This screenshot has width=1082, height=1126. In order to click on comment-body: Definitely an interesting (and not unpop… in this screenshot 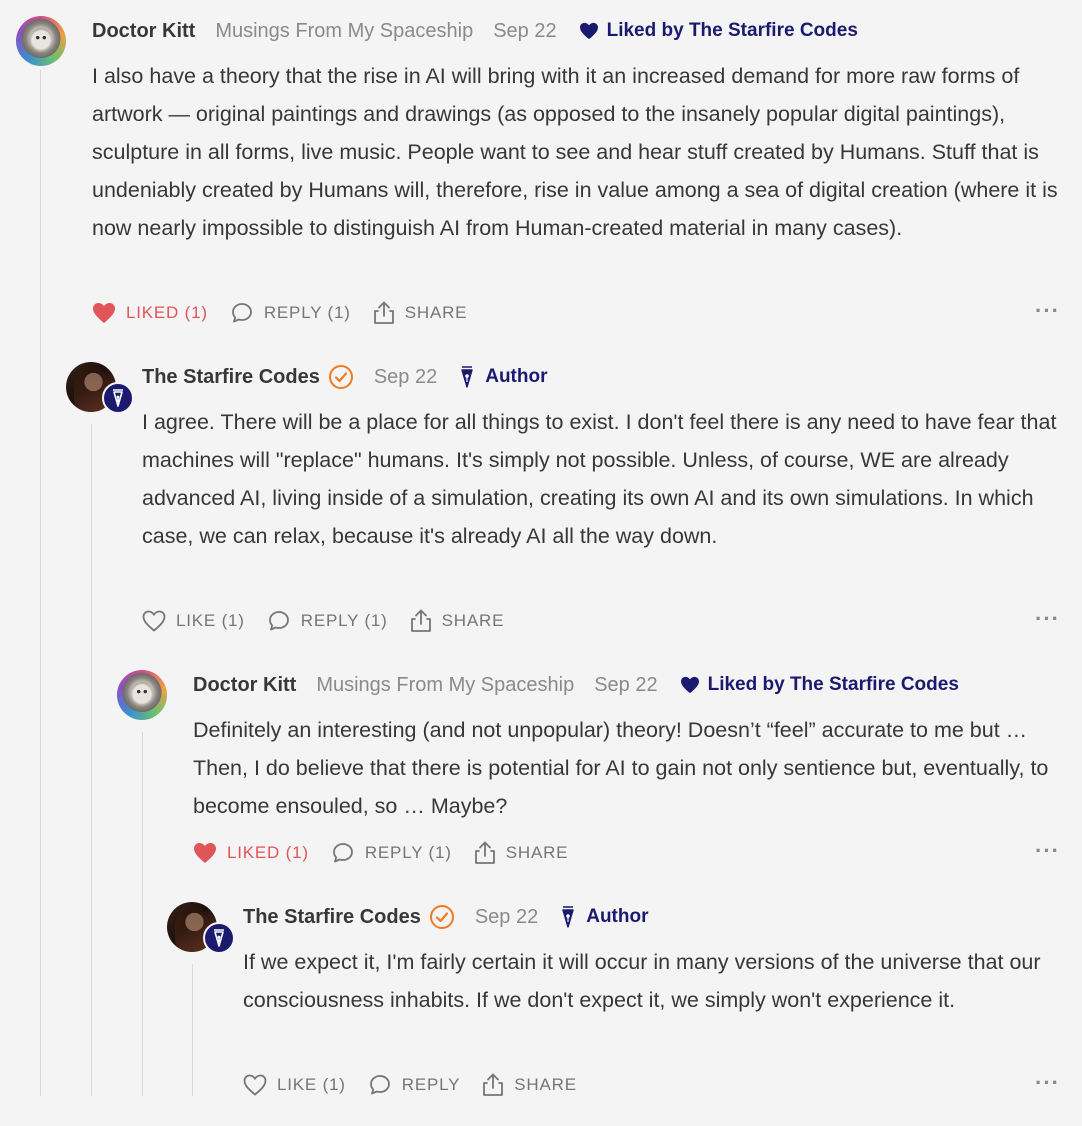, I will do `click(621, 768)`.